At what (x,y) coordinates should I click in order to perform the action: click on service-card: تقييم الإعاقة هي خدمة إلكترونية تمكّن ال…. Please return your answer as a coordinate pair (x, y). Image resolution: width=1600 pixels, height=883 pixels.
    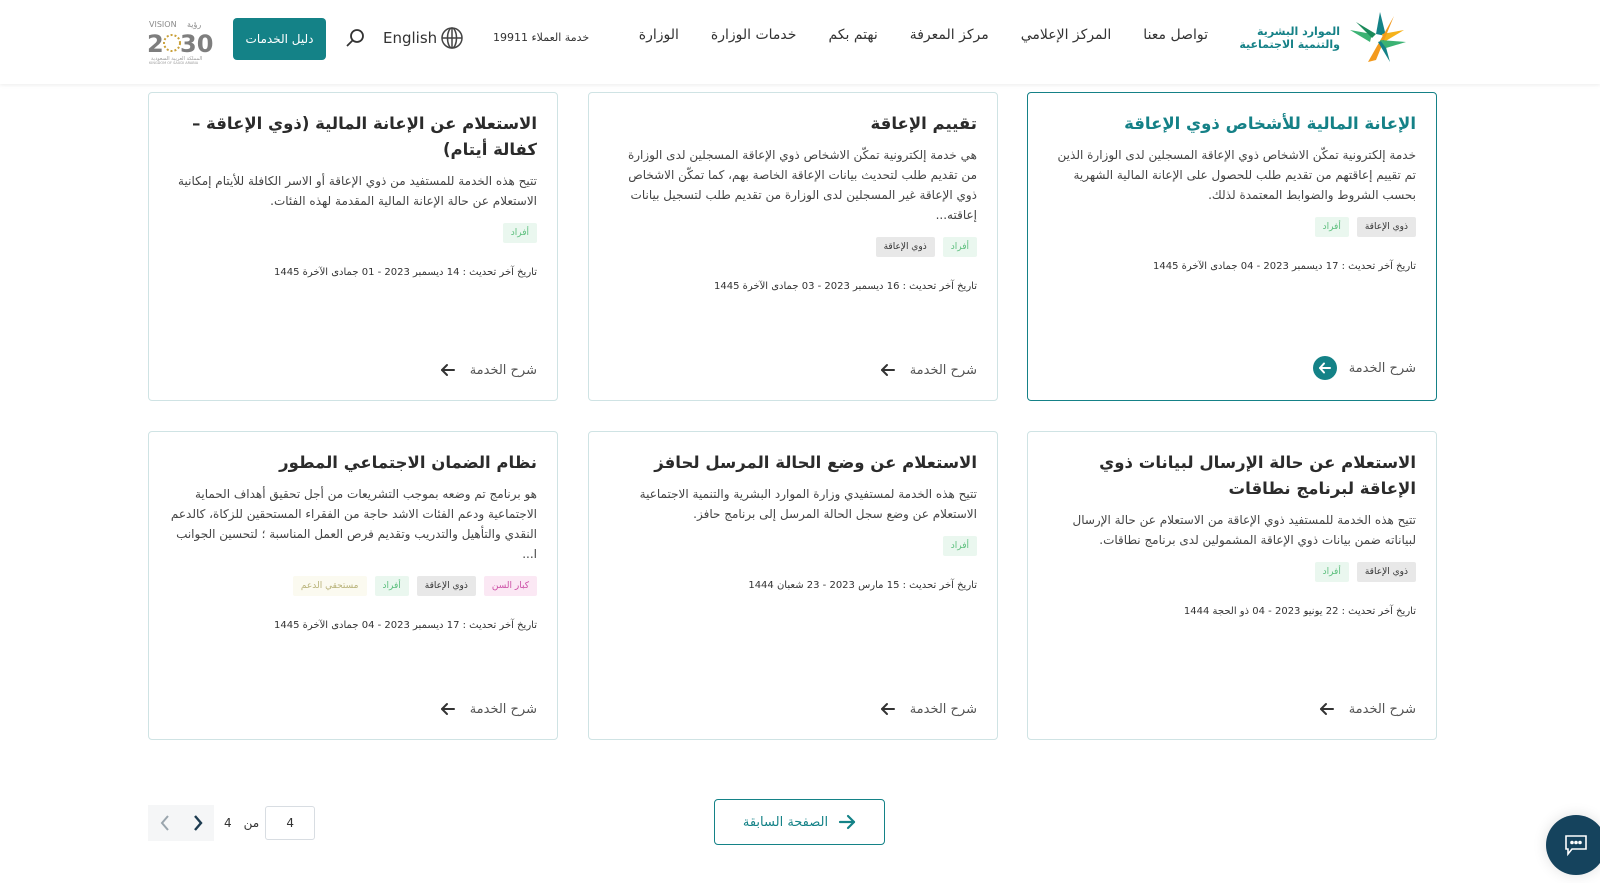
    Looking at the image, I should click on (793, 246).